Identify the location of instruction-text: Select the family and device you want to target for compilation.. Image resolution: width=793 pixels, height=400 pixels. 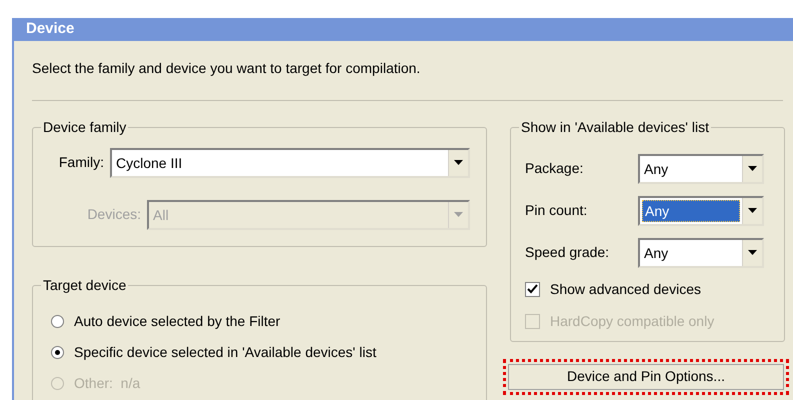
(226, 68).